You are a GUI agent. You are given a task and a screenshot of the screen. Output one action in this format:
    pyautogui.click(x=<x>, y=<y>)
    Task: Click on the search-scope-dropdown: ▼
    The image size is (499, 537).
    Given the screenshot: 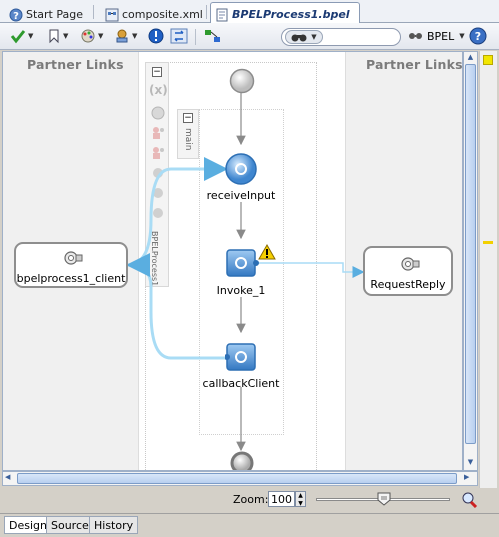 What is the action you would take?
    pyautogui.click(x=304, y=37)
    